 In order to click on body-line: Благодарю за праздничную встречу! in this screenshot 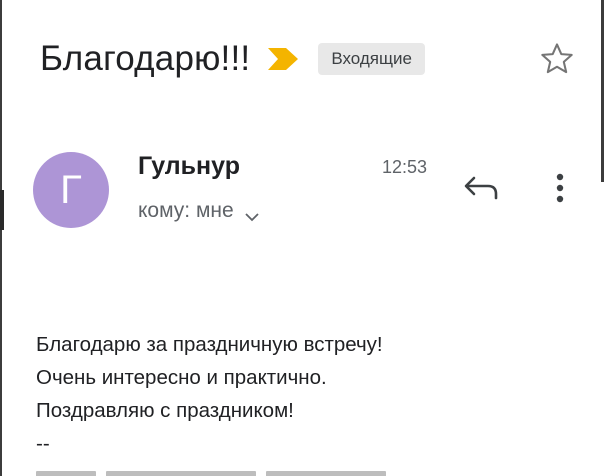, I will do `click(209, 344)`.